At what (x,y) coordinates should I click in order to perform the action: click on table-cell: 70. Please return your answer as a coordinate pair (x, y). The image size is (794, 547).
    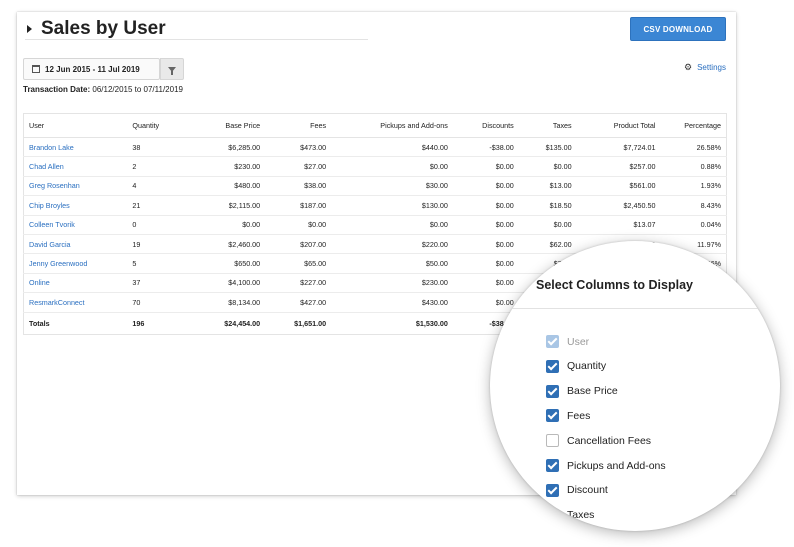
    Looking at the image, I should click on (159, 302).